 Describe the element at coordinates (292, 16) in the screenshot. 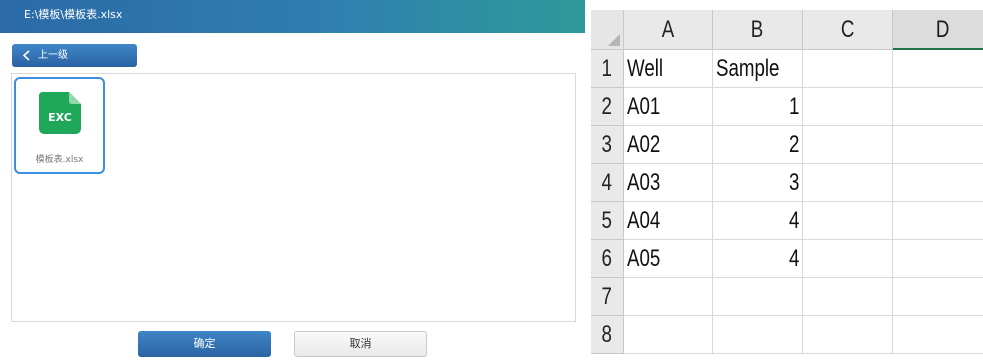

I see `dialog-titlebar: E:\模板\模板表.xlsx` at that location.